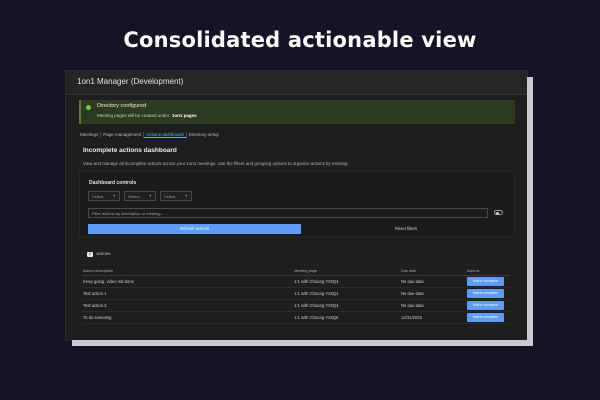  Describe the element at coordinates (187, 305) in the screenshot. I see `action-description: Test action 2` at that location.